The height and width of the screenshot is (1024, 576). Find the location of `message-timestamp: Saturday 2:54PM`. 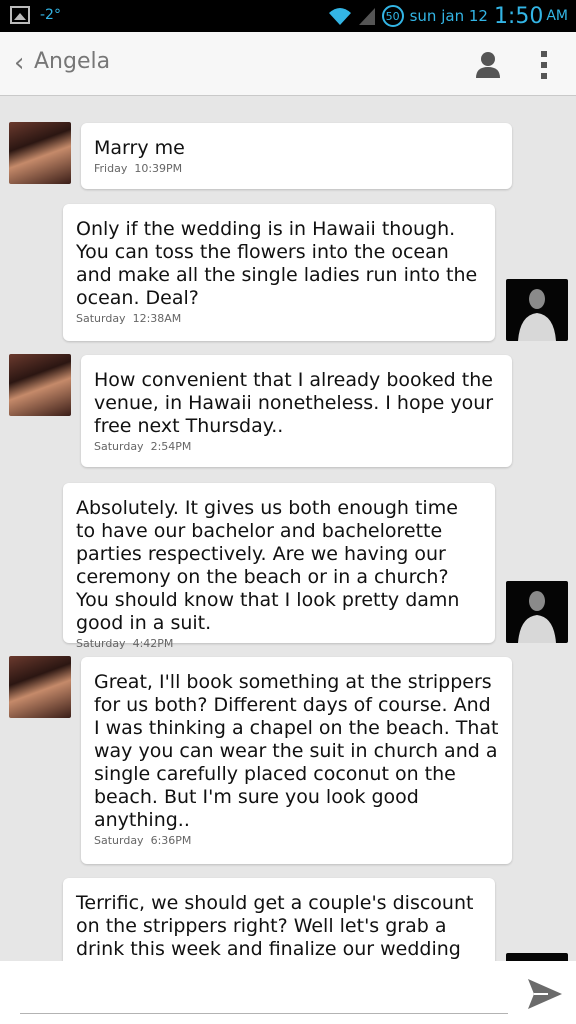

message-timestamp: Saturday 2:54PM is located at coordinates (143, 446).